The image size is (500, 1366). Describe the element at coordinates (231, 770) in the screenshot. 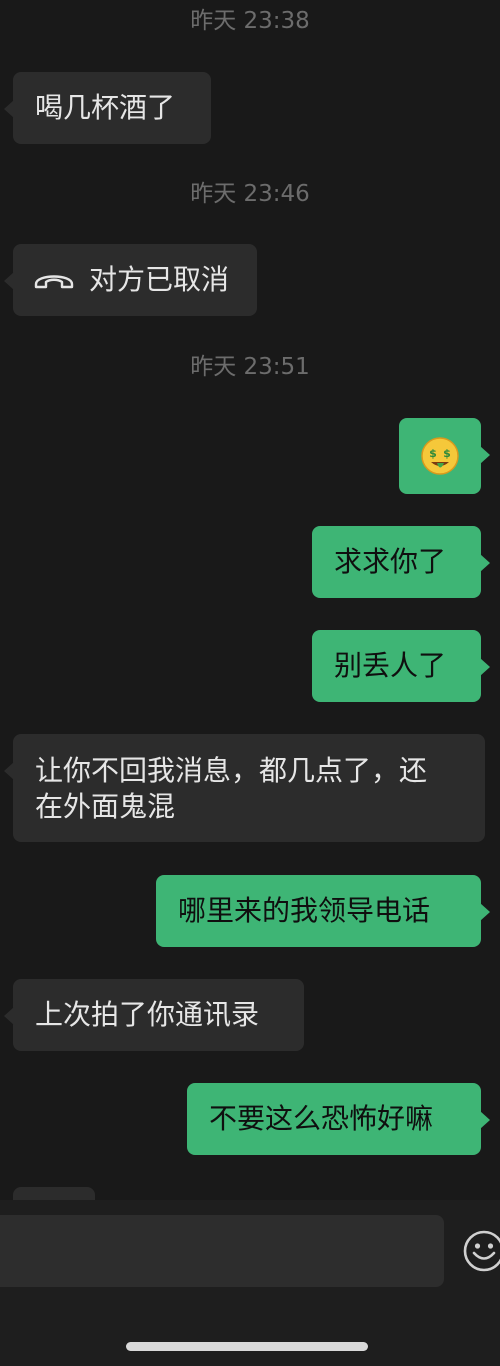

I see `message-text-line-1: 让你不回我消息，都几点了，还` at that location.